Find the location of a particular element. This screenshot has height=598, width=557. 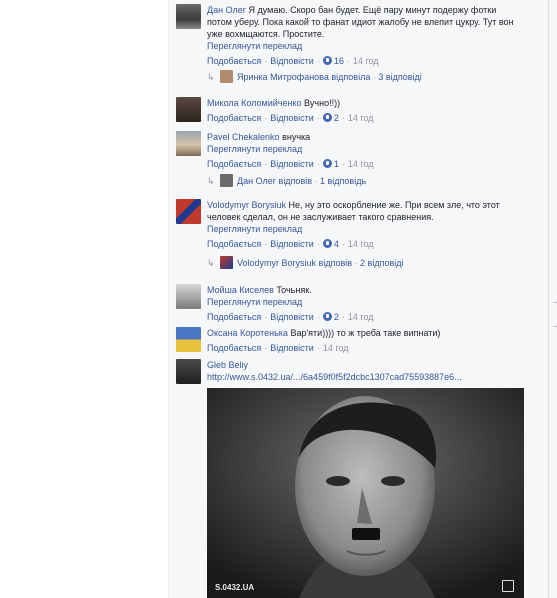

replies-row: ↳ Дан Олег відповів · 1 відповідь is located at coordinates (286, 181).